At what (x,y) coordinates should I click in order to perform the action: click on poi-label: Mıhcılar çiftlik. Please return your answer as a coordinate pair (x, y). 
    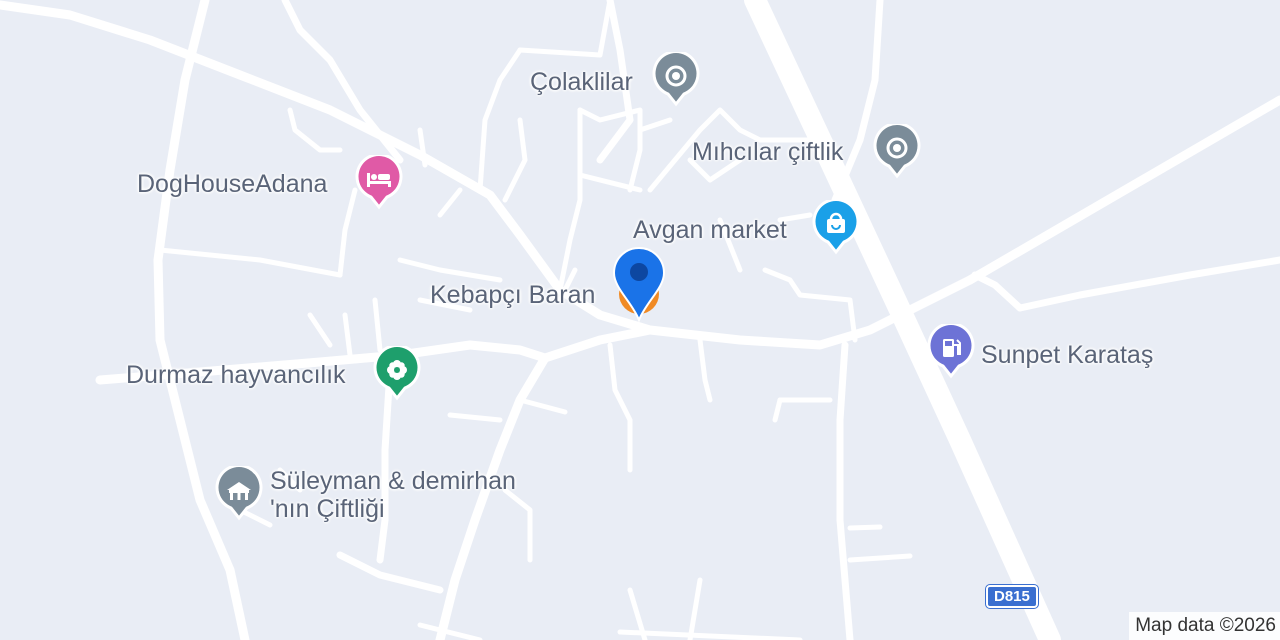
    Looking at the image, I should click on (768, 152).